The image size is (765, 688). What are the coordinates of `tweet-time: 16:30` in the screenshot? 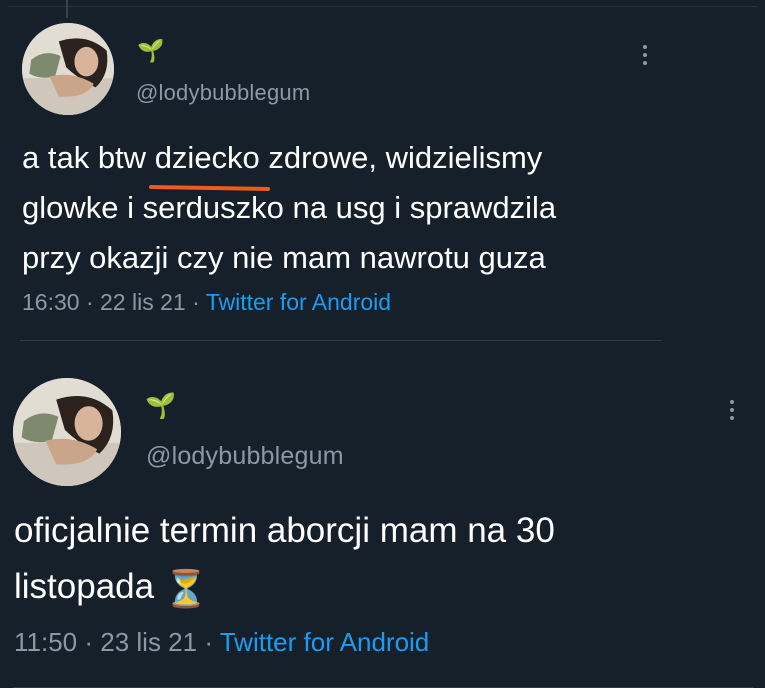 It's located at (51, 302).